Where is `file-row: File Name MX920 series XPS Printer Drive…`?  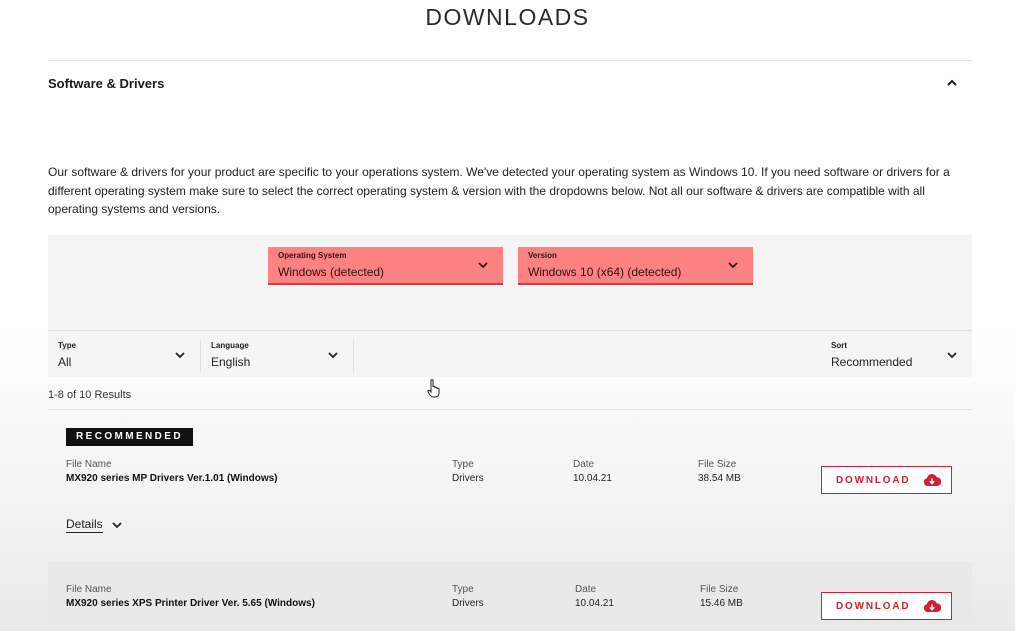
file-row: File Name MX920 series XPS Printer Drive… is located at coordinates (510, 596).